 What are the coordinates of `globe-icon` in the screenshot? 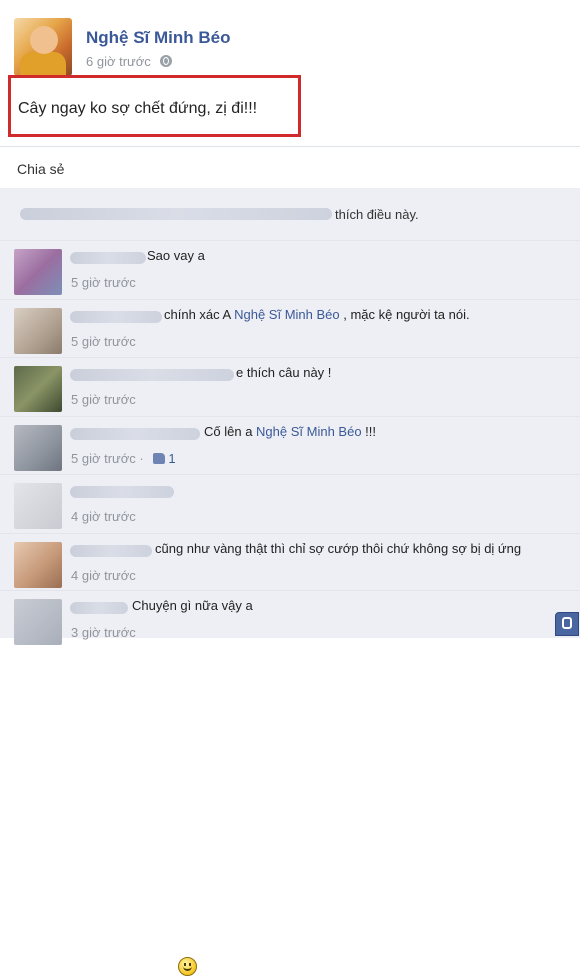 It's located at (166, 61).